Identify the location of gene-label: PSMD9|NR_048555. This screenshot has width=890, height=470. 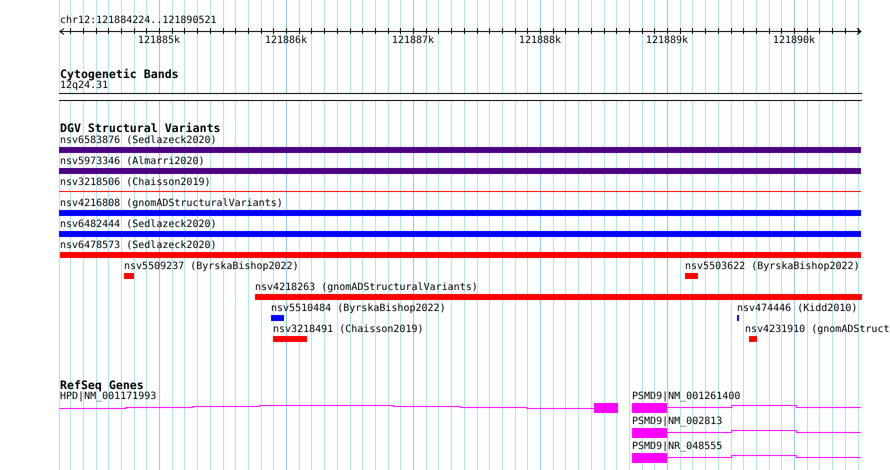
(677, 447).